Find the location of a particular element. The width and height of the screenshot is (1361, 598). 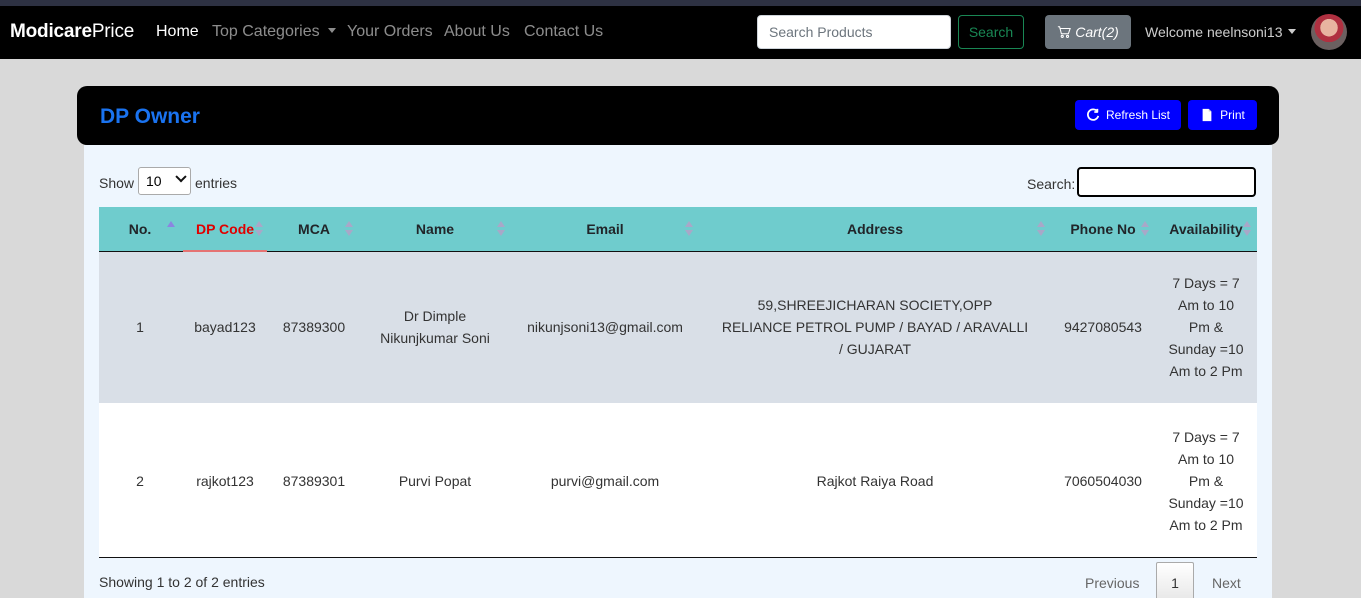

nav-about-us: About Us is located at coordinates (477, 32).